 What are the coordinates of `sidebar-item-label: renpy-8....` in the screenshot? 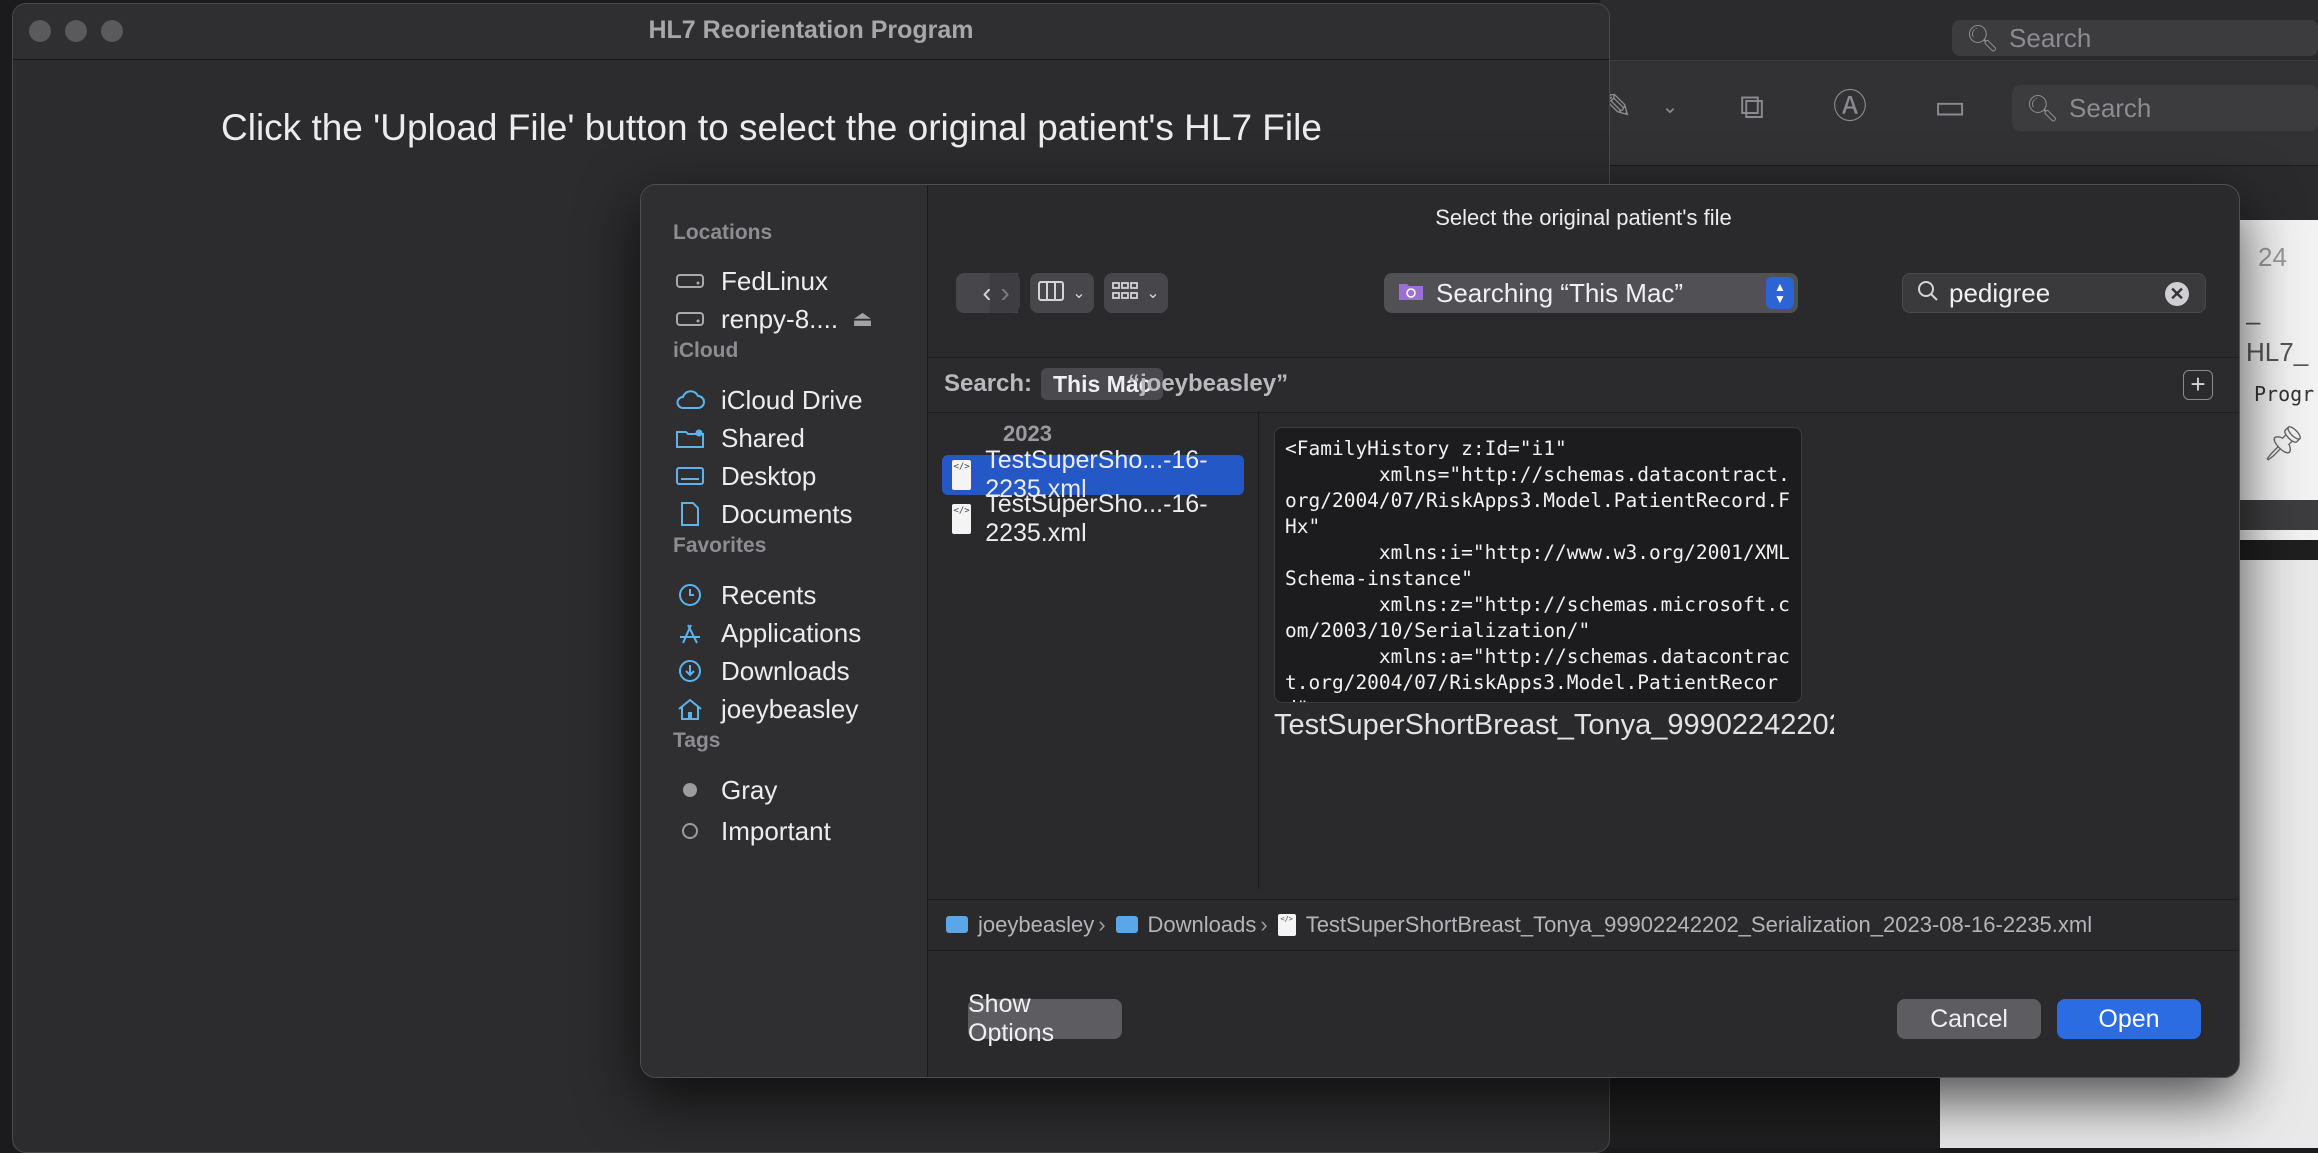 It's located at (780, 318).